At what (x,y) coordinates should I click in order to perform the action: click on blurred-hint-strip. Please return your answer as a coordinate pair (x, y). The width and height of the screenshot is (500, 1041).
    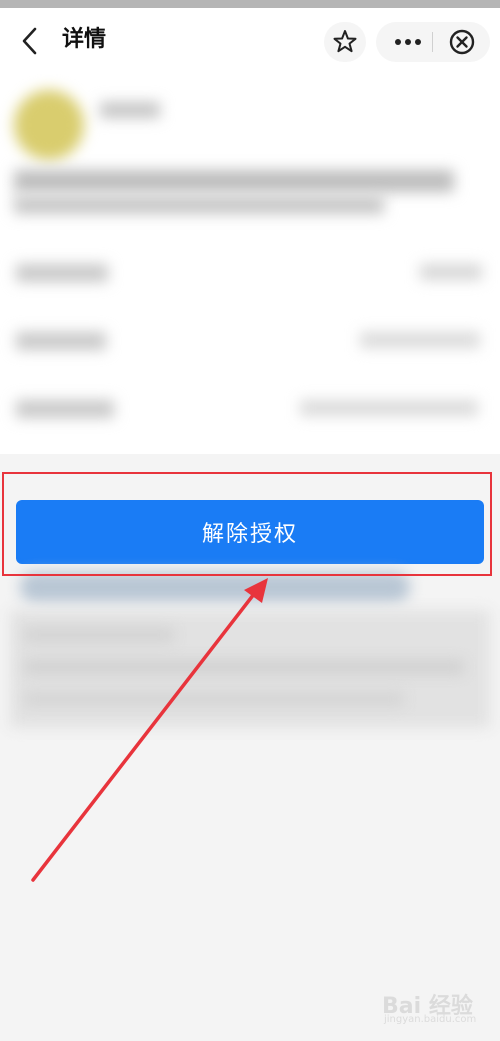
    Looking at the image, I should click on (215, 587).